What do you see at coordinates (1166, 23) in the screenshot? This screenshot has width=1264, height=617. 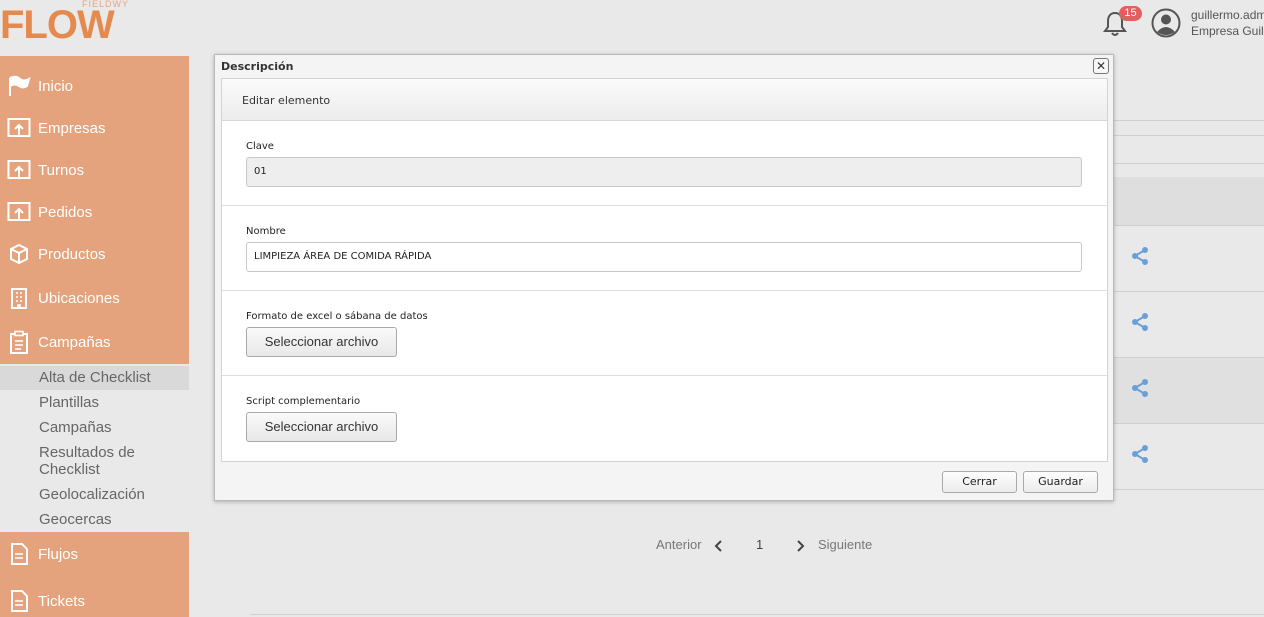 I see `user-avatar-icon` at bounding box center [1166, 23].